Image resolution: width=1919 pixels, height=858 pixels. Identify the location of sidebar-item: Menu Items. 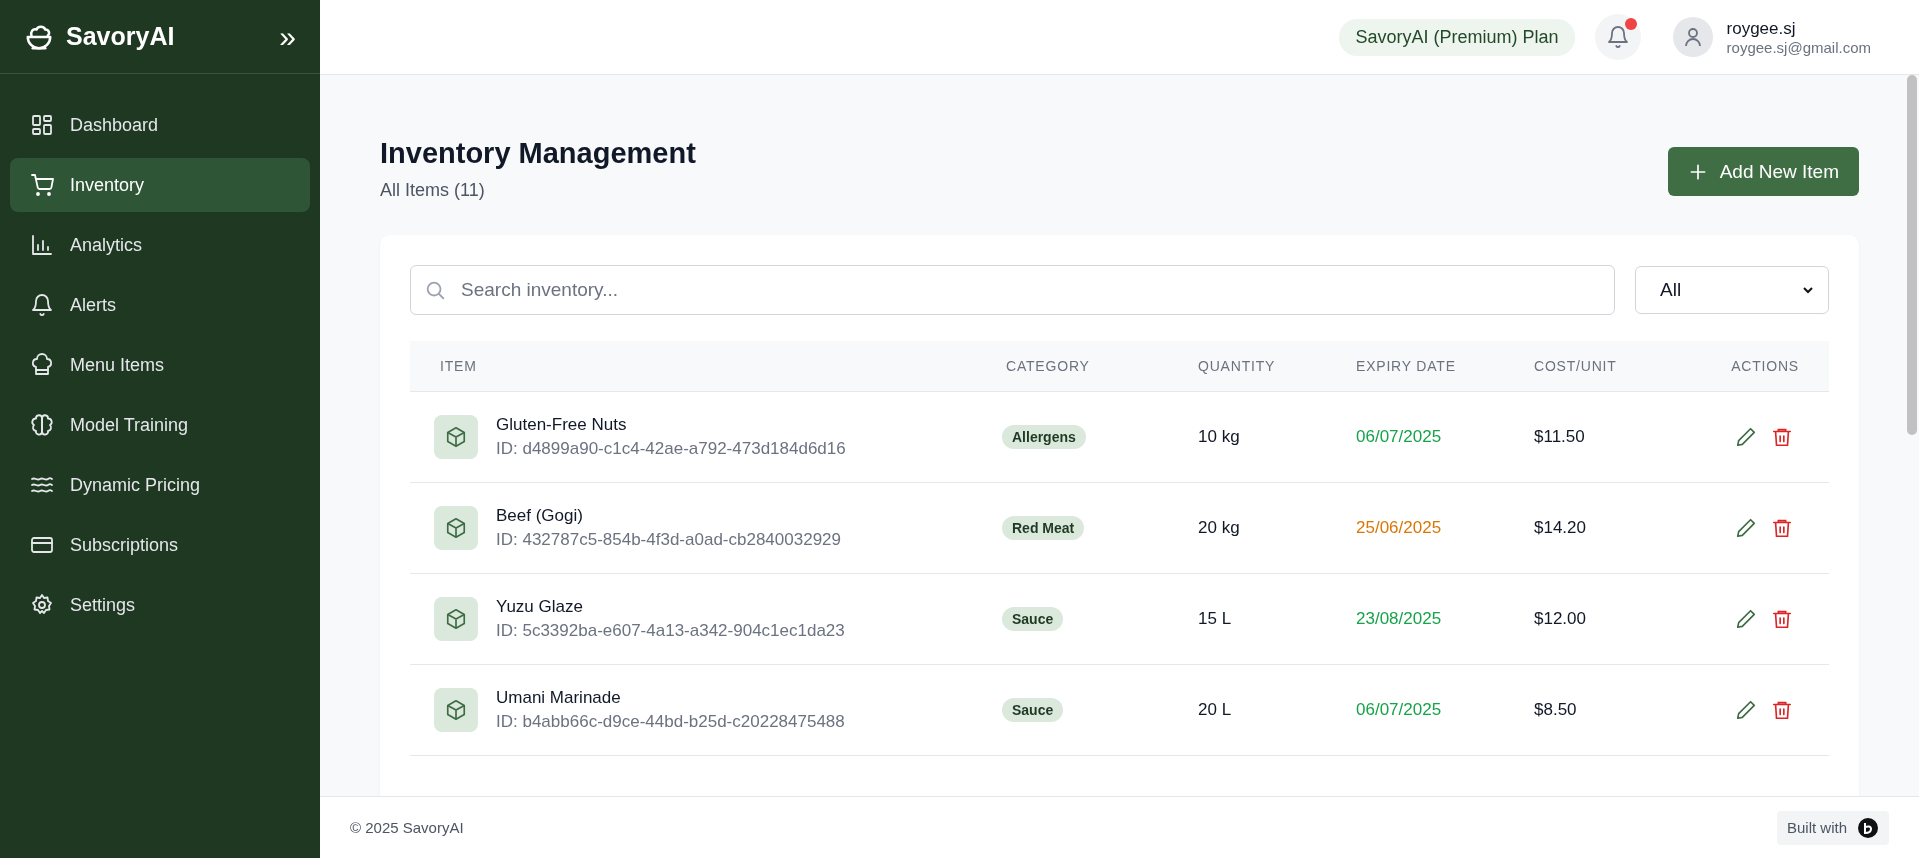
(160, 365).